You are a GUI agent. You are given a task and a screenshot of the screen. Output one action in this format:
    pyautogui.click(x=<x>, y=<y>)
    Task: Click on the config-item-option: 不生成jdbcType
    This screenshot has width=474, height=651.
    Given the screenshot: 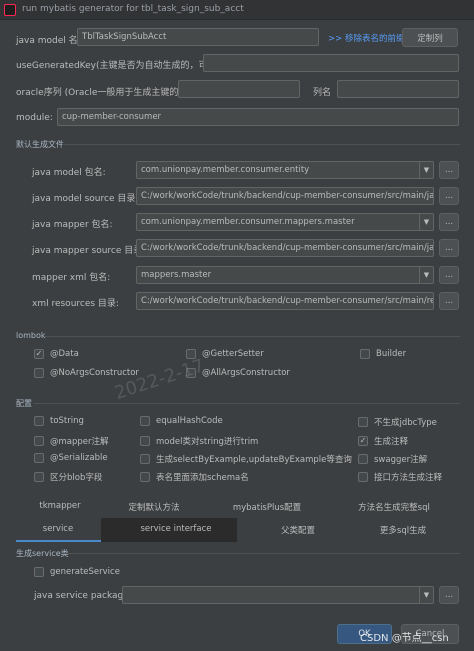 What is the action you would take?
    pyautogui.click(x=397, y=422)
    